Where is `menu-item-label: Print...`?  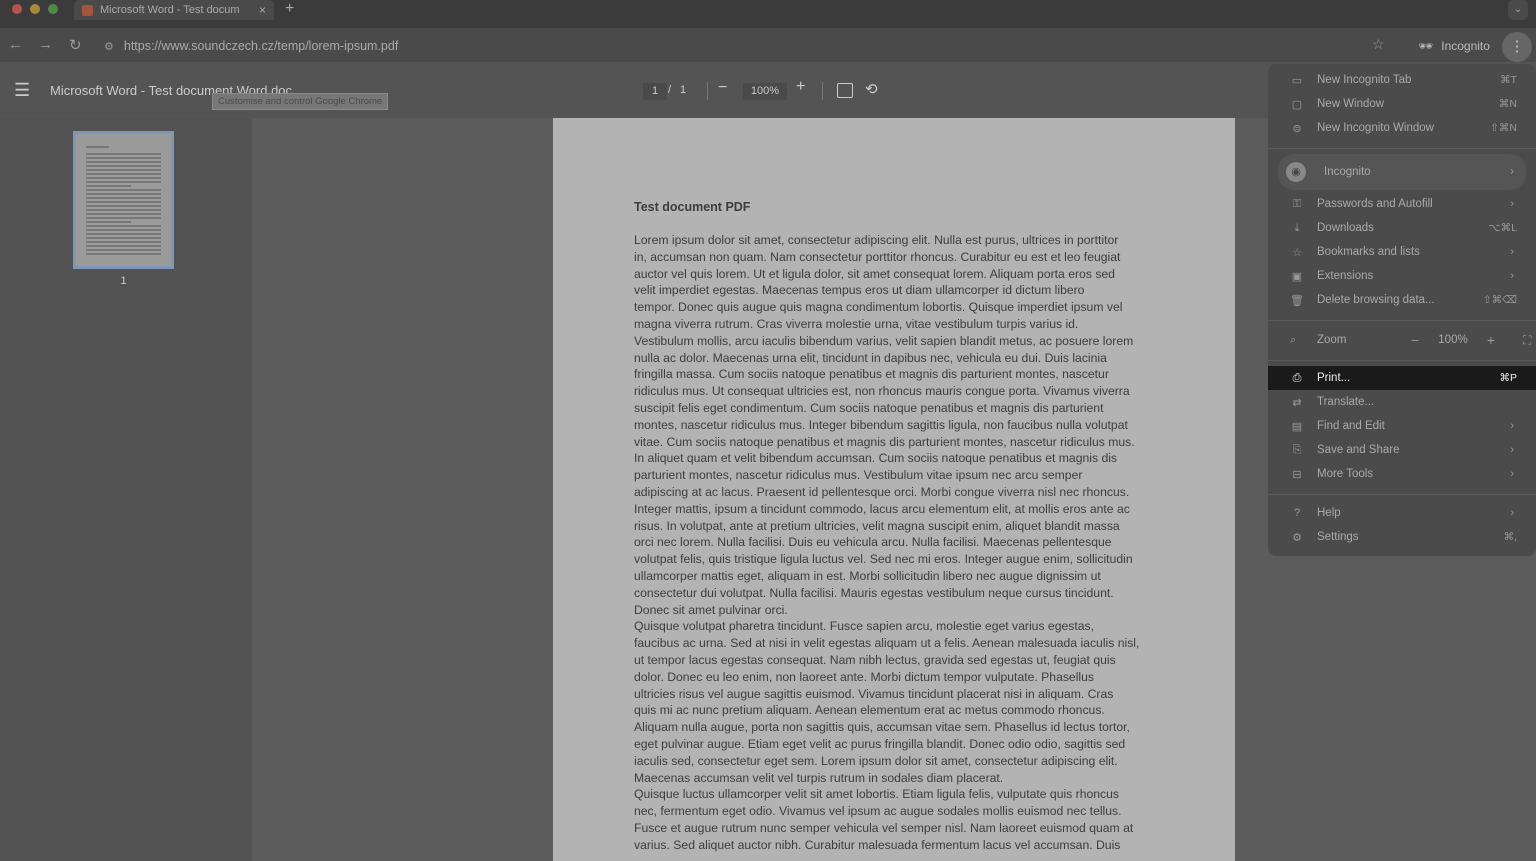 menu-item-label: Print... is located at coordinates (1334, 378).